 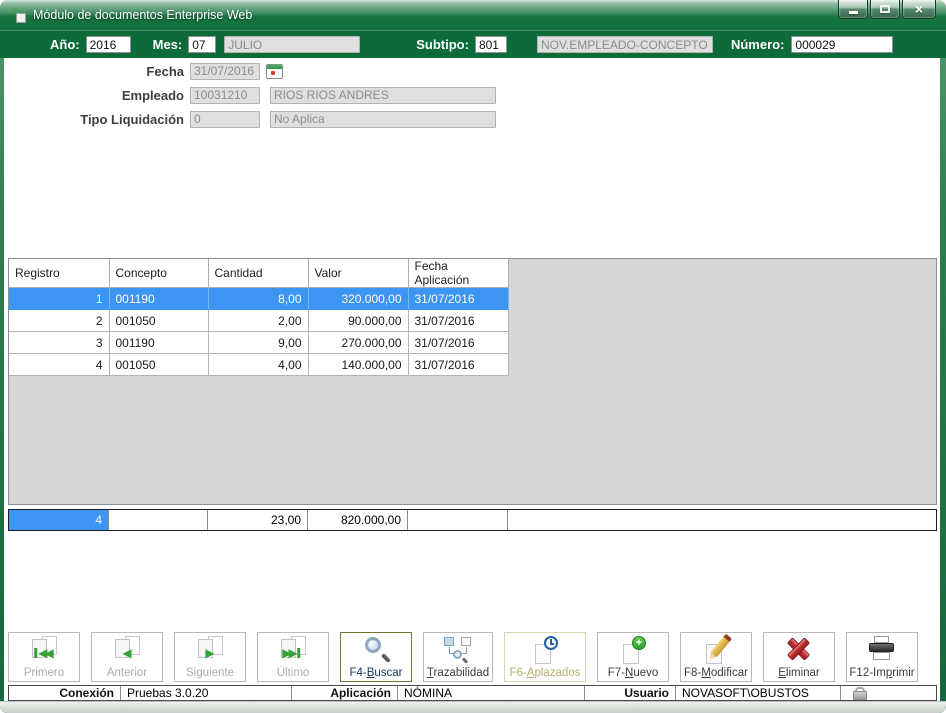 I want to click on window-bottom-frame, so click(x=473, y=707).